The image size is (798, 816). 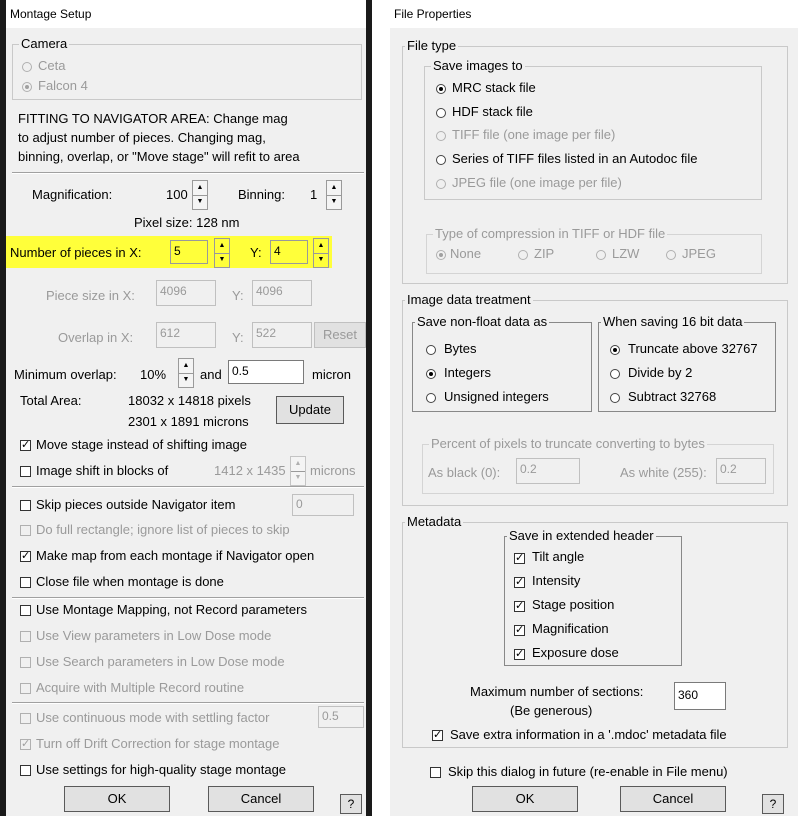 What do you see at coordinates (519, 558) in the screenshot?
I see `tilt-angle-checkbox: ✓` at bounding box center [519, 558].